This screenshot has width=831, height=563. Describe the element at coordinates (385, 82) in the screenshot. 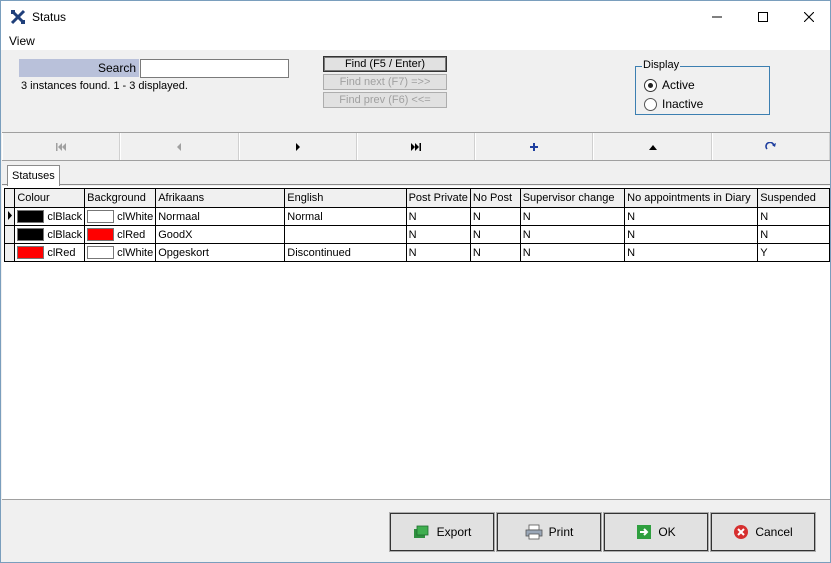

I see `find-next-button: Find next (F7) =>>` at that location.